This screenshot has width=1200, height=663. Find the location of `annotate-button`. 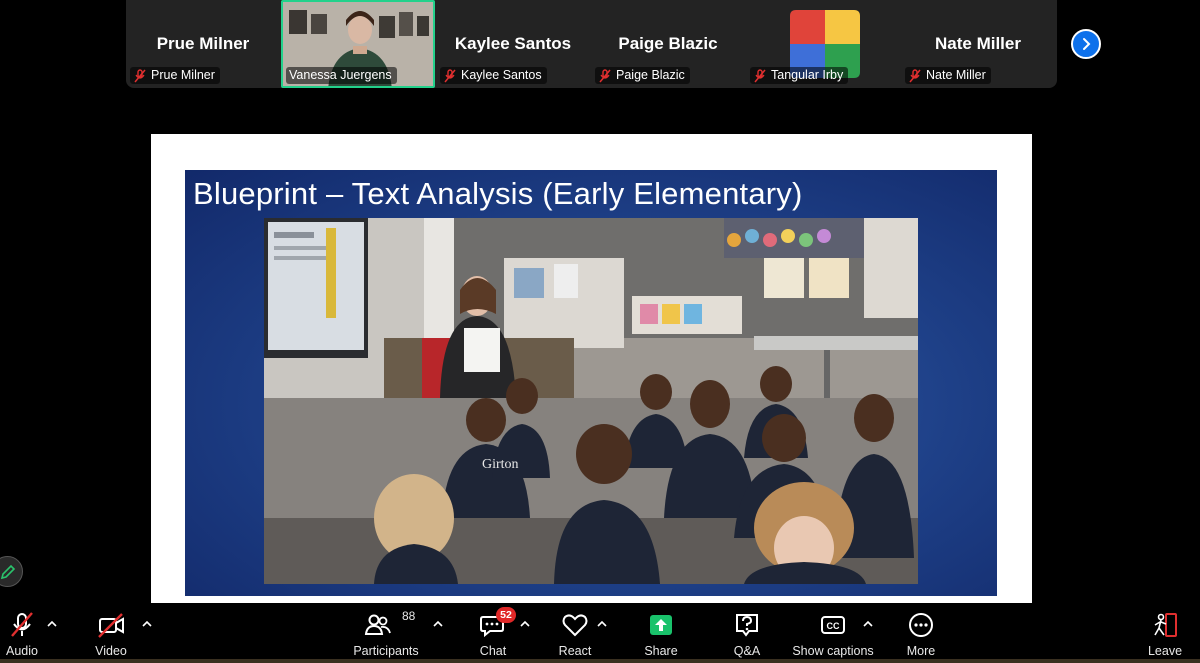

annotate-button is located at coordinates (11, 571).